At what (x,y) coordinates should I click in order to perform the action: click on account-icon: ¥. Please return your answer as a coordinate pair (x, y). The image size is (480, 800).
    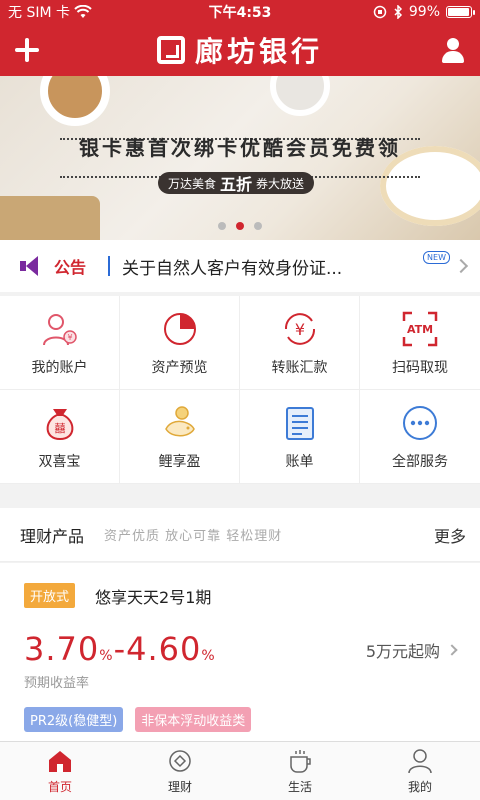
    Looking at the image, I should click on (59, 329).